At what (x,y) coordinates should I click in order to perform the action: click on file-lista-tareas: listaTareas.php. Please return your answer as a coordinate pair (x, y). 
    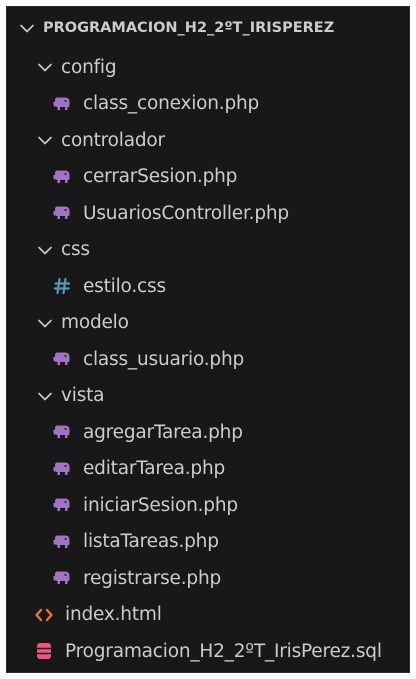
    Looking at the image, I should click on (208, 542).